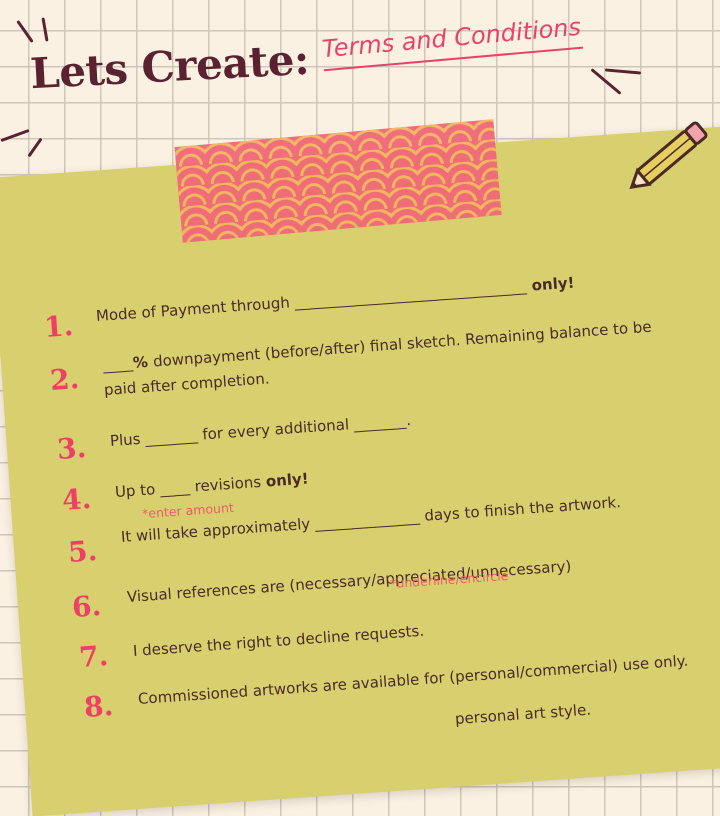 This screenshot has height=816, width=720. I want to click on item-number: 1., so click(58, 326).